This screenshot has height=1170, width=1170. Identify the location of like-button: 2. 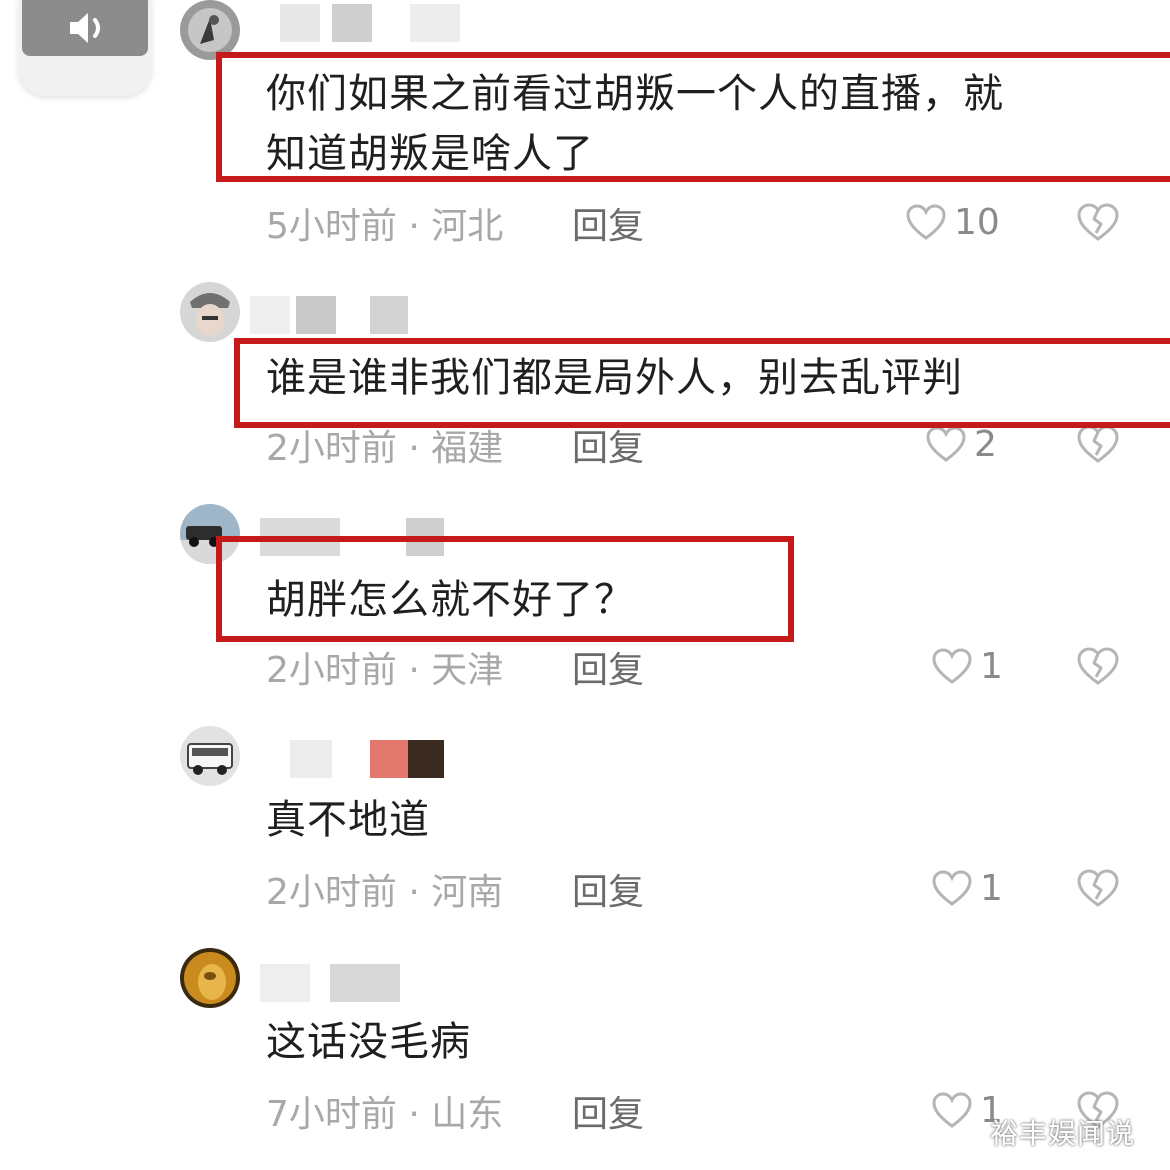
(961, 445).